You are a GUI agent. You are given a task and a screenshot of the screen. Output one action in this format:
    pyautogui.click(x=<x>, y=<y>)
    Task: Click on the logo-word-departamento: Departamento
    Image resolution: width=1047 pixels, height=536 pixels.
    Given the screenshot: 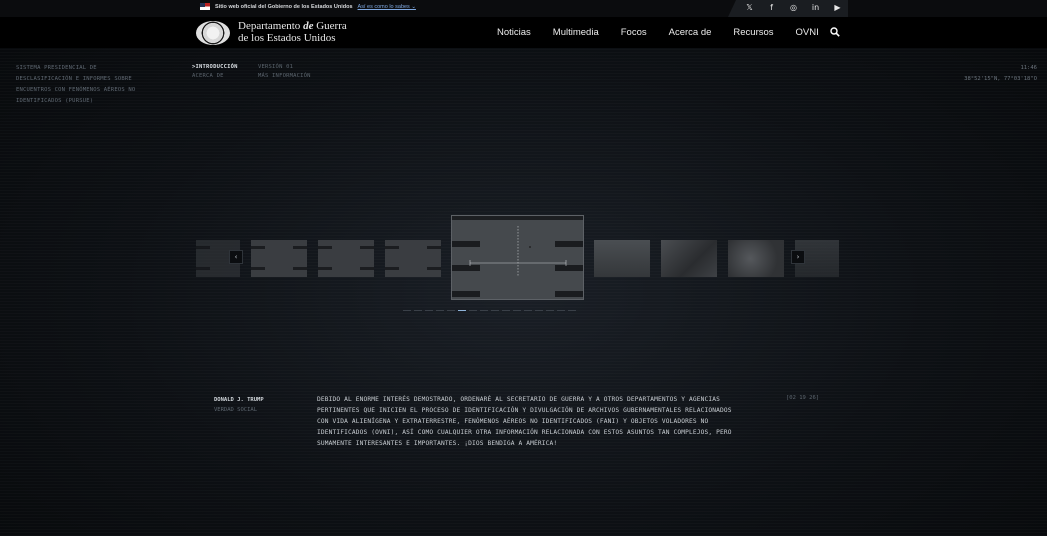 What is the action you would take?
    pyautogui.click(x=269, y=26)
    